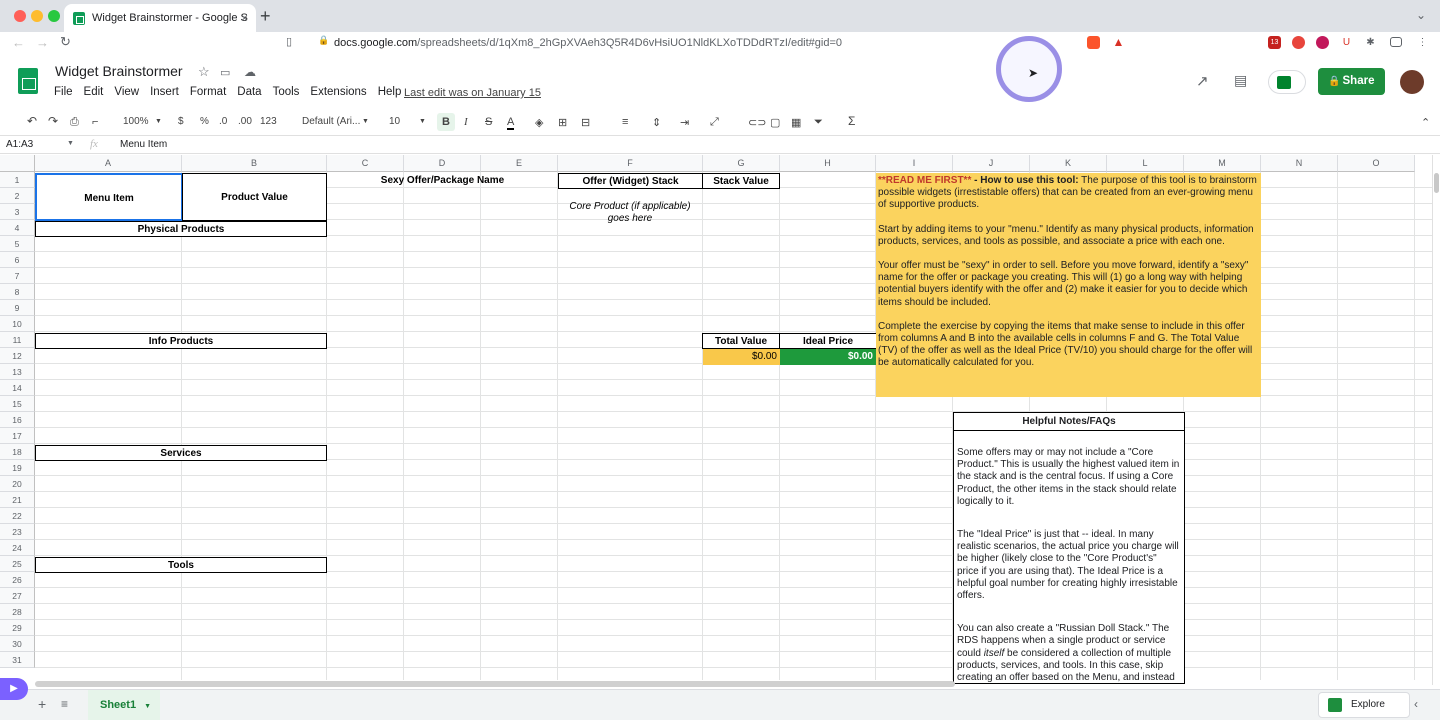  What do you see at coordinates (54, 16) in the screenshot?
I see `zoom-window-button` at bounding box center [54, 16].